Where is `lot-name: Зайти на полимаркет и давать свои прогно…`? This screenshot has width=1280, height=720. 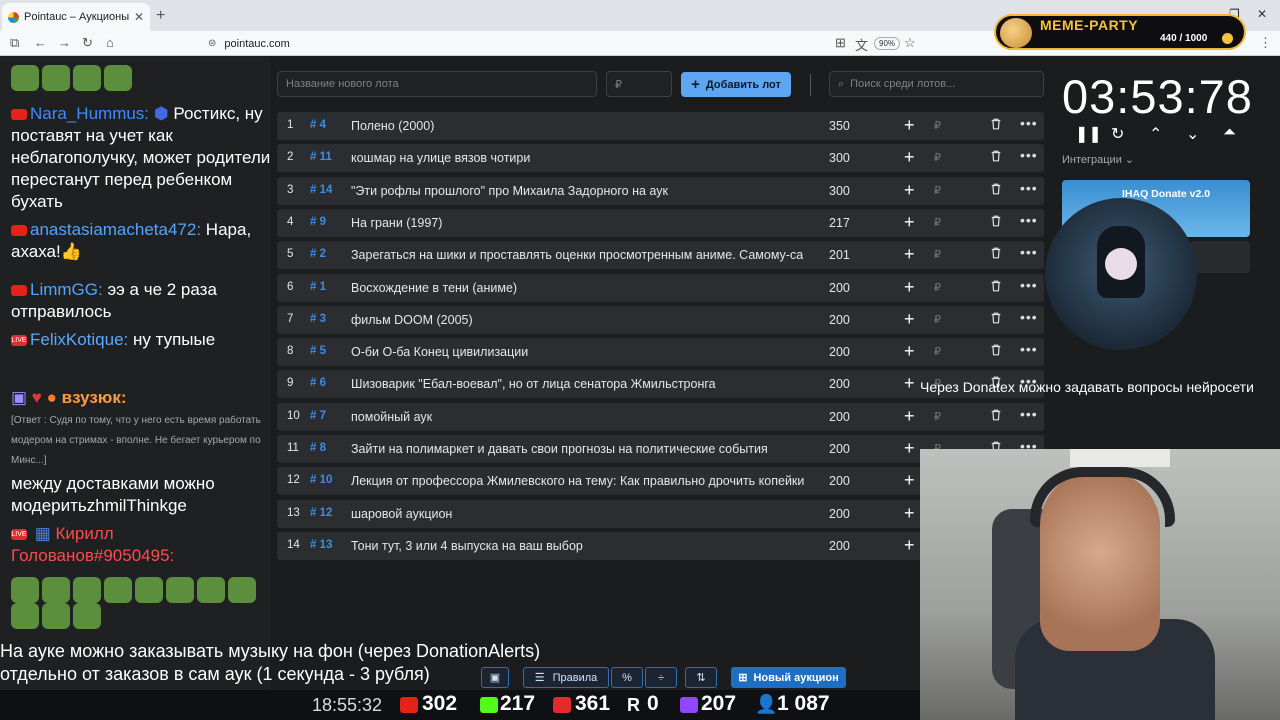 lot-name: Зайти на полимаркет и давать свои прогно… is located at coordinates (586, 449).